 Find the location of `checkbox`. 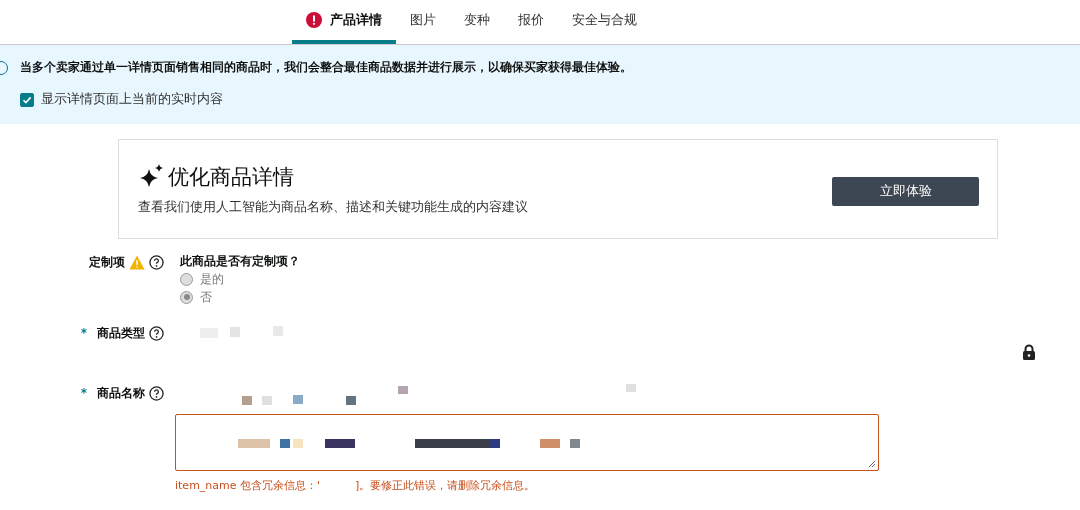

checkbox is located at coordinates (27, 99).